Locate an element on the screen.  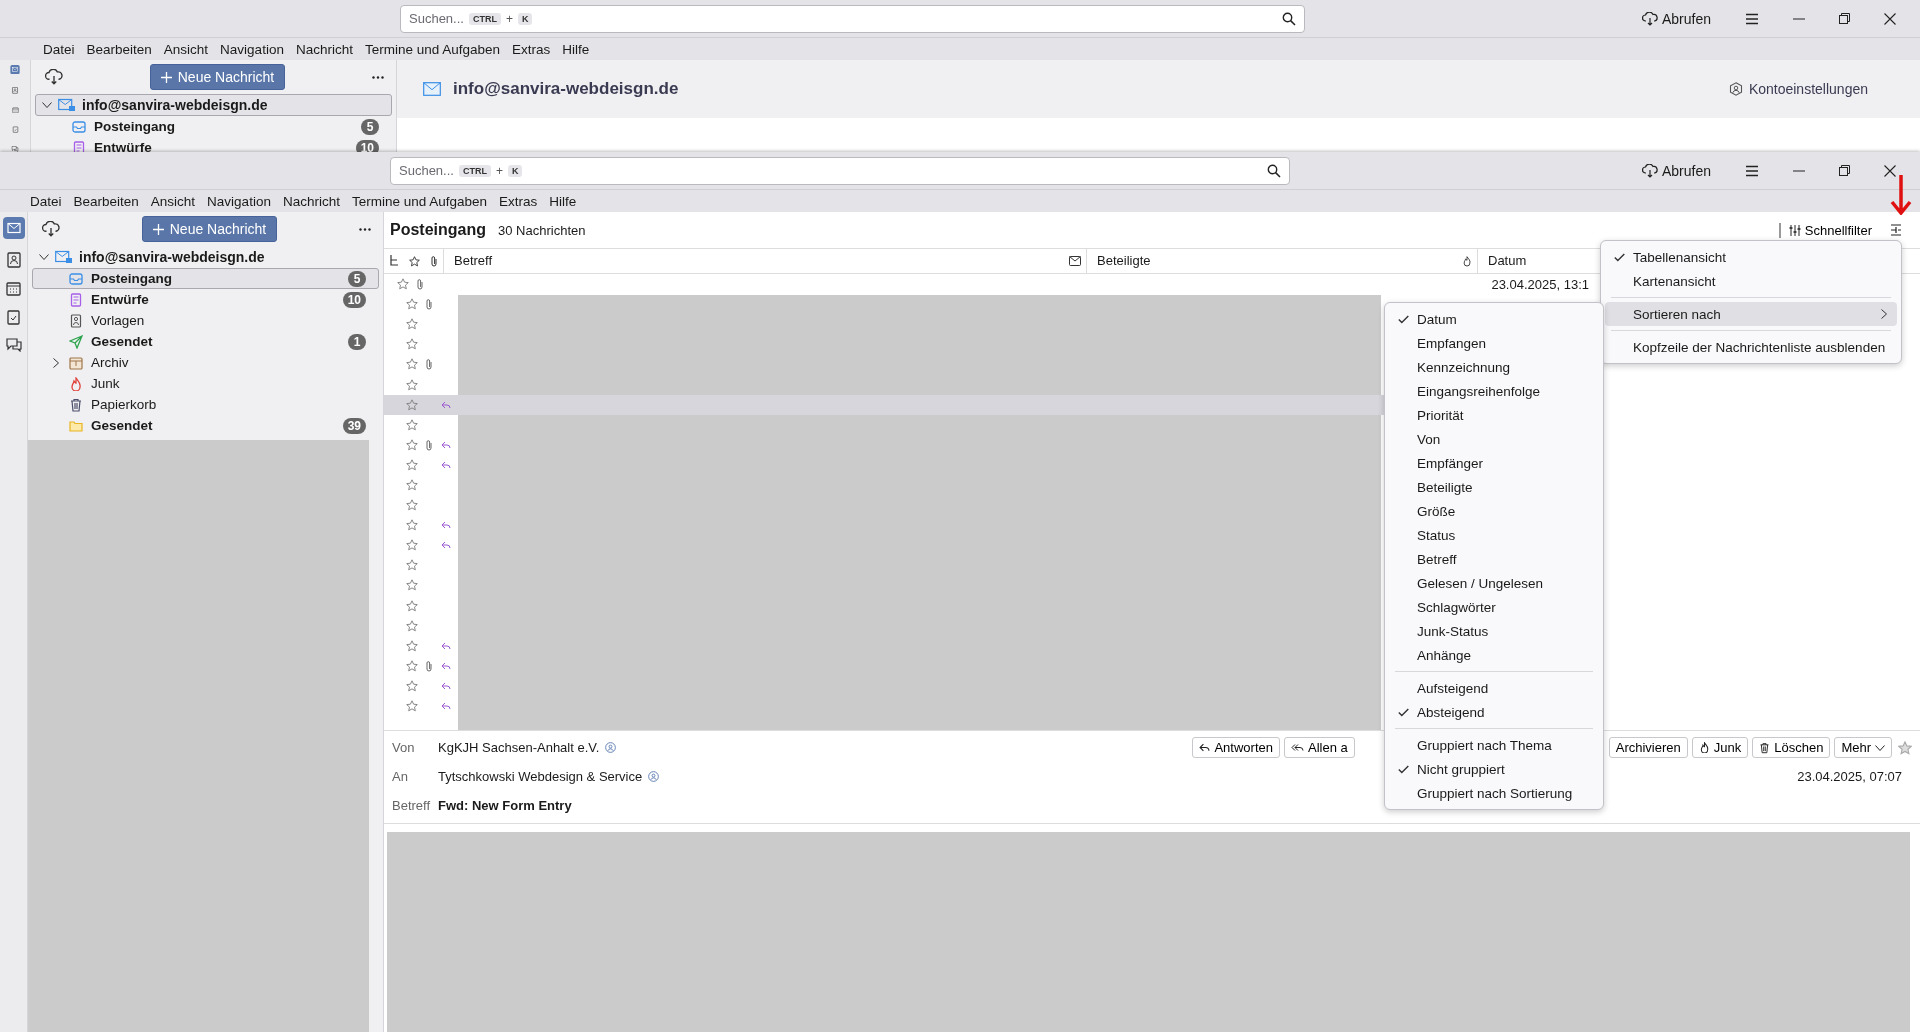
field-value: KgKJH Sachsen-Anhalt e.V. is located at coordinates (519, 747).